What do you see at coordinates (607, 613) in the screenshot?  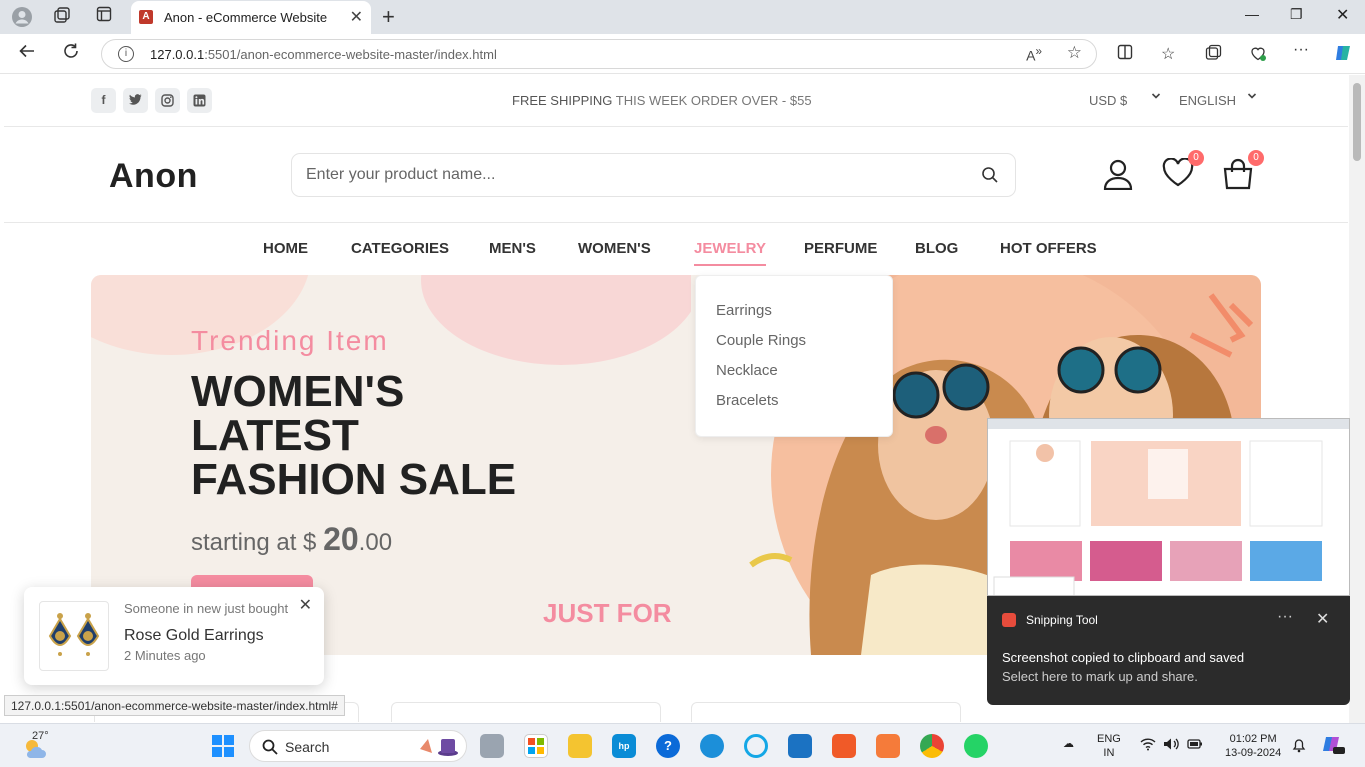 I see `just-for-you-graphic: JUST FOR` at bounding box center [607, 613].